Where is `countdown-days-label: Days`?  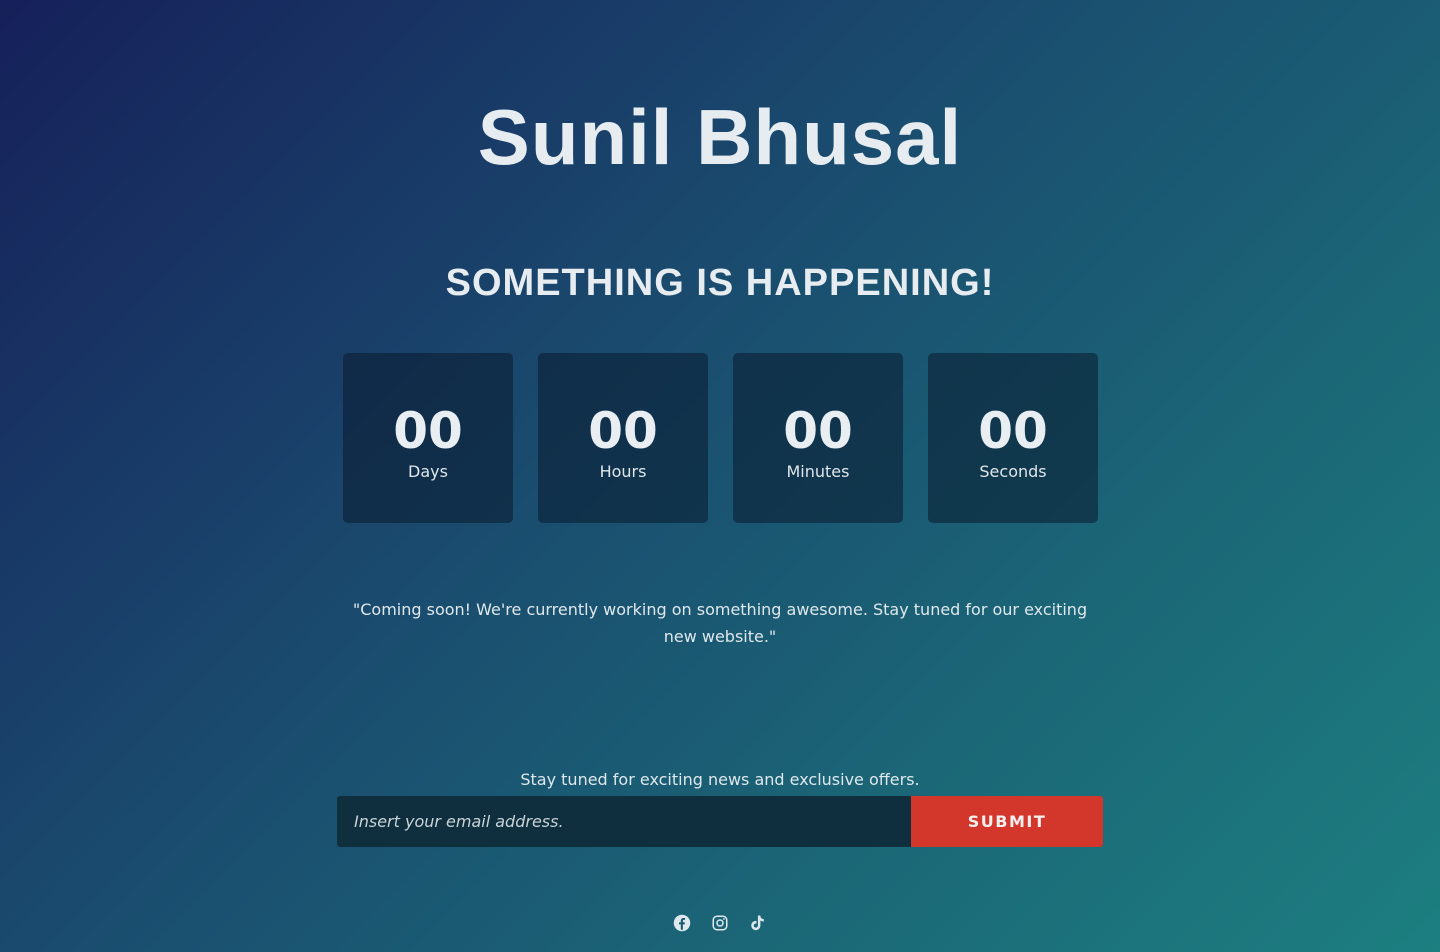
countdown-days-label: Days is located at coordinates (428, 471).